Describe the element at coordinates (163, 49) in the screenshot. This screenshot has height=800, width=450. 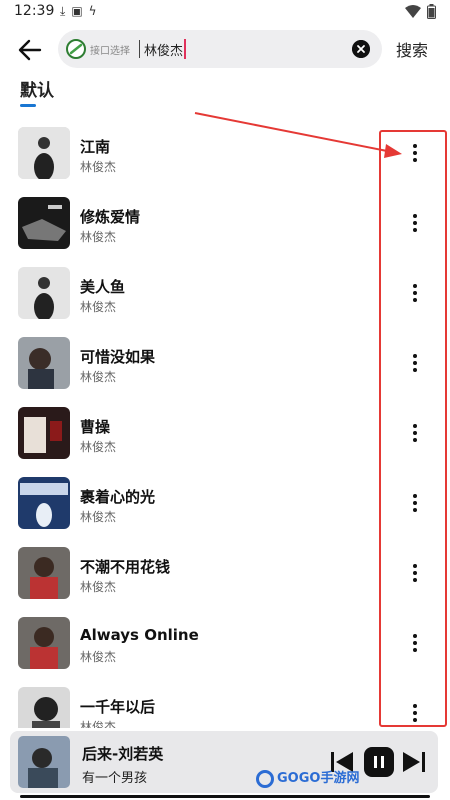
I see `search-input: 林俊杰` at that location.